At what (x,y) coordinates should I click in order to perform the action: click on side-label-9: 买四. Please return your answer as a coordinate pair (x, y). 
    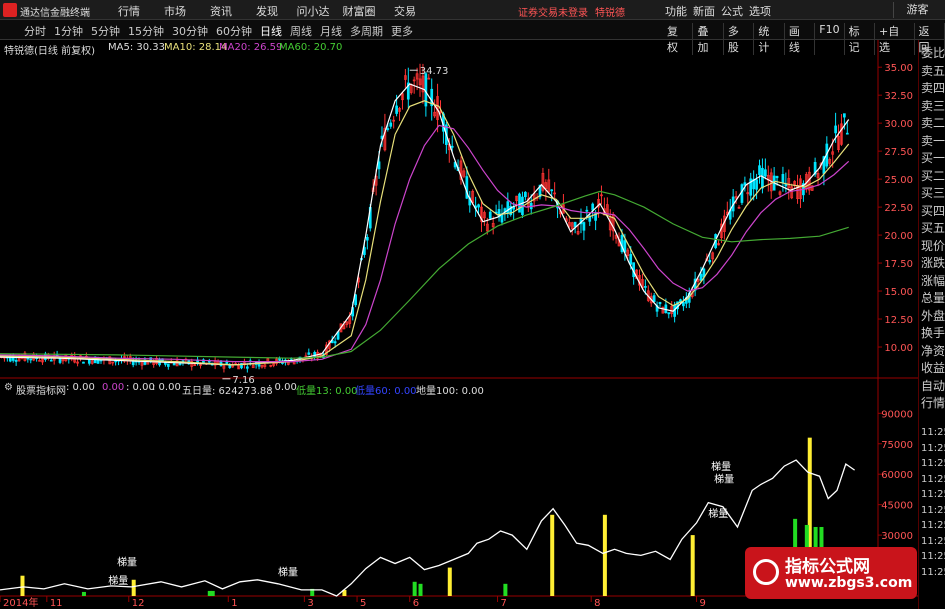
    Looking at the image, I should click on (933, 210).